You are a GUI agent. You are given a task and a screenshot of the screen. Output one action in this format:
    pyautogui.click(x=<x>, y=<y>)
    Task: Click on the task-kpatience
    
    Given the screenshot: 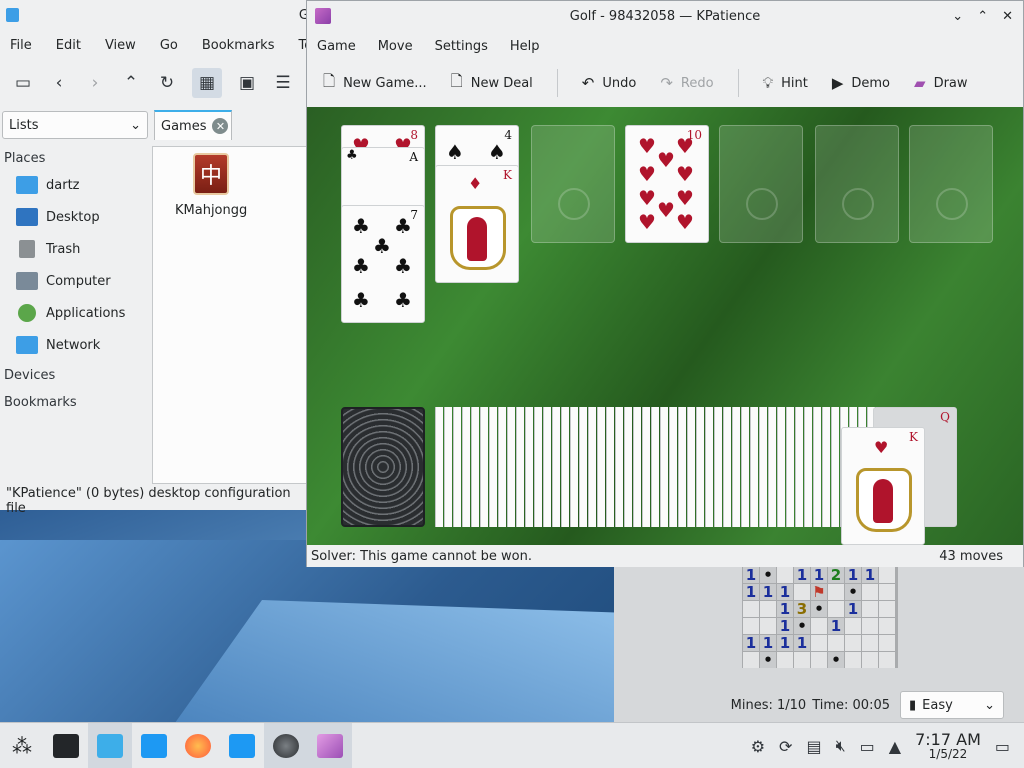 What is the action you would take?
    pyautogui.click(x=330, y=745)
    